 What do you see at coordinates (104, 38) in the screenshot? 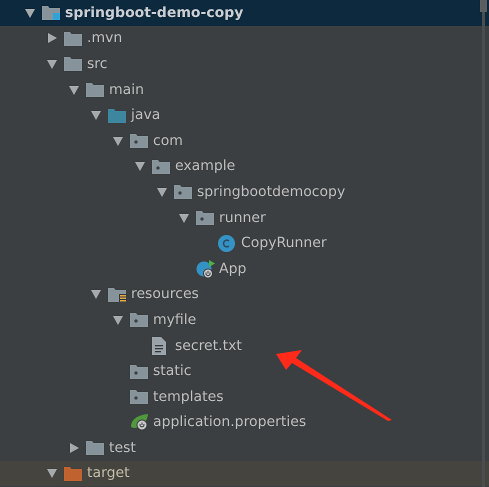
I see `tree-item-label: .mvn` at bounding box center [104, 38].